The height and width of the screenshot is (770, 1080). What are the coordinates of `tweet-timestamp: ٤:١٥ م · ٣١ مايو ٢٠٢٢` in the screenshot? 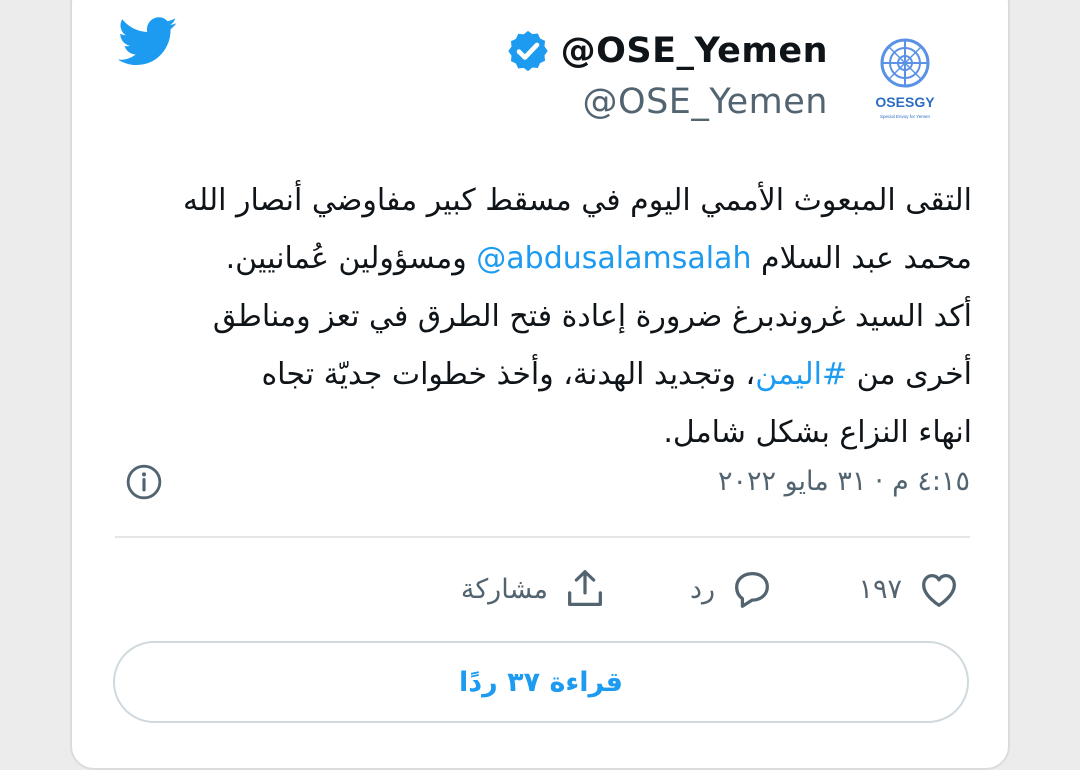 It's located at (844, 481).